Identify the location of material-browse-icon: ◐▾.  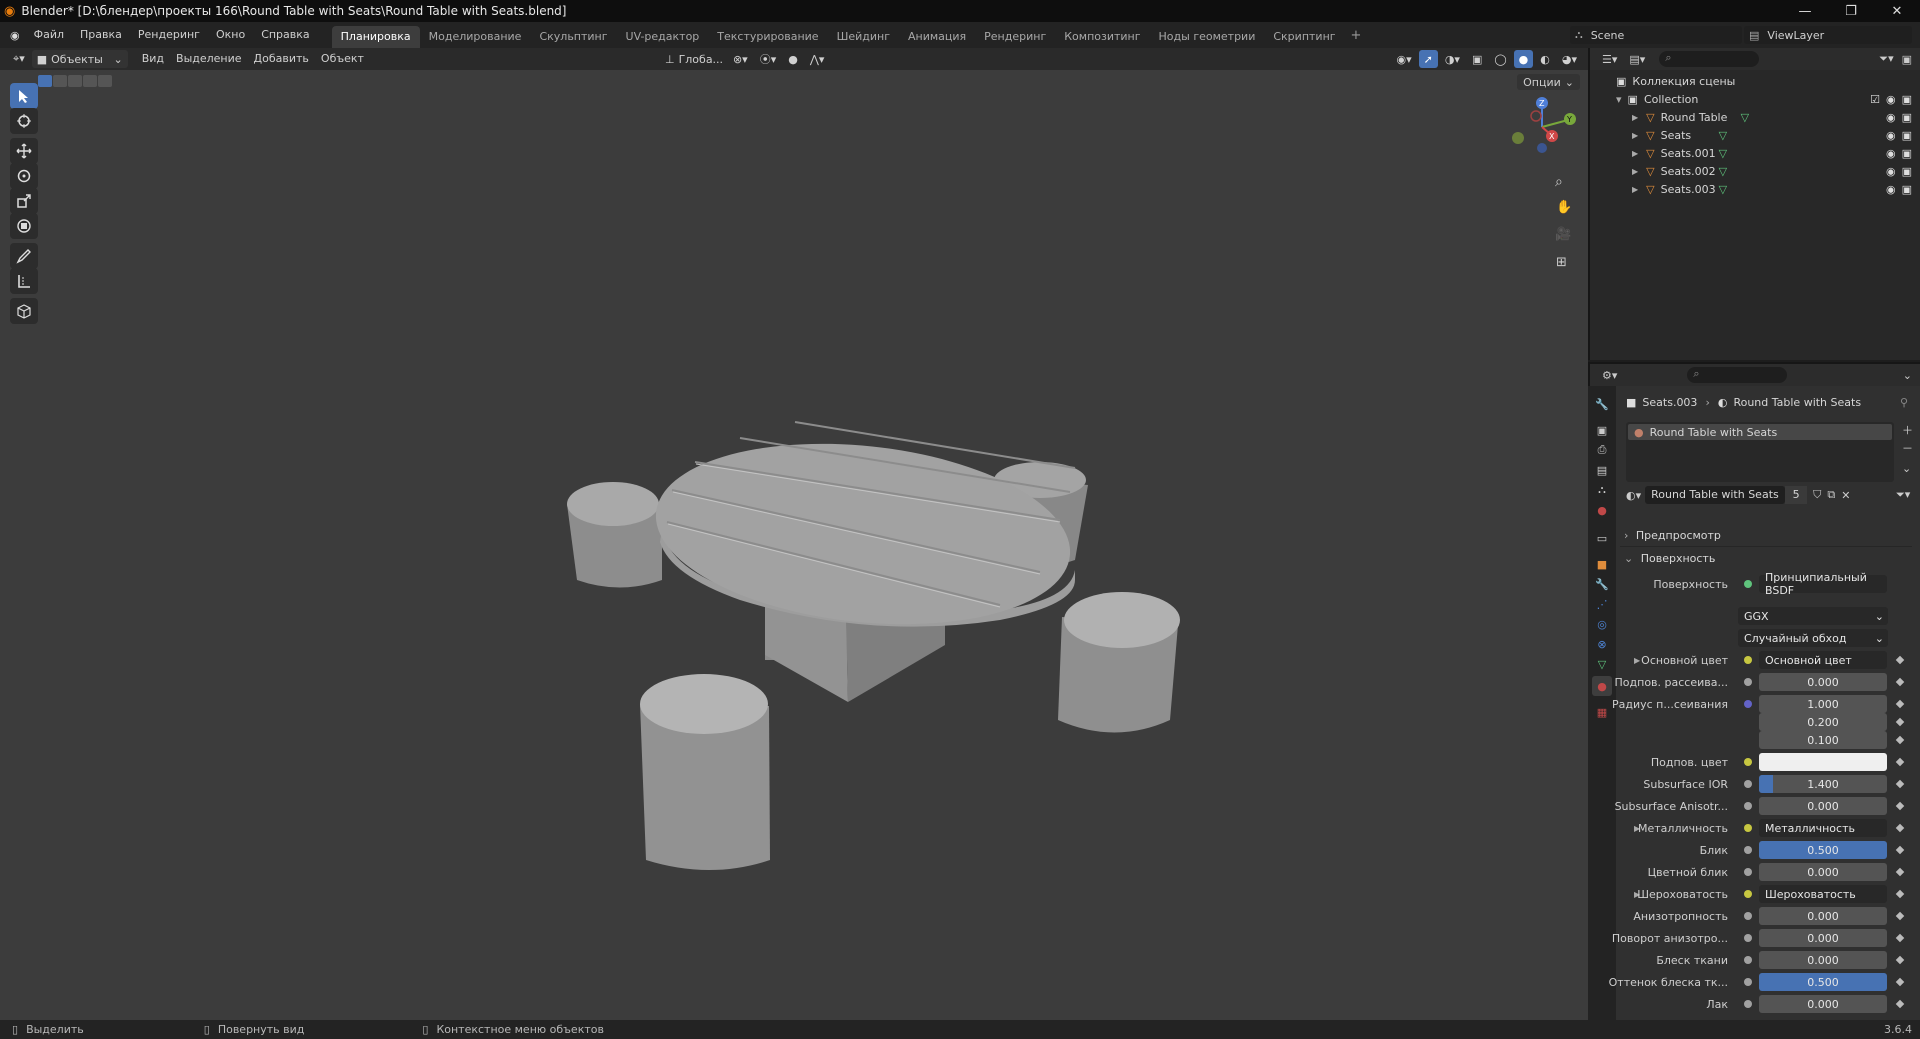
(1633, 495).